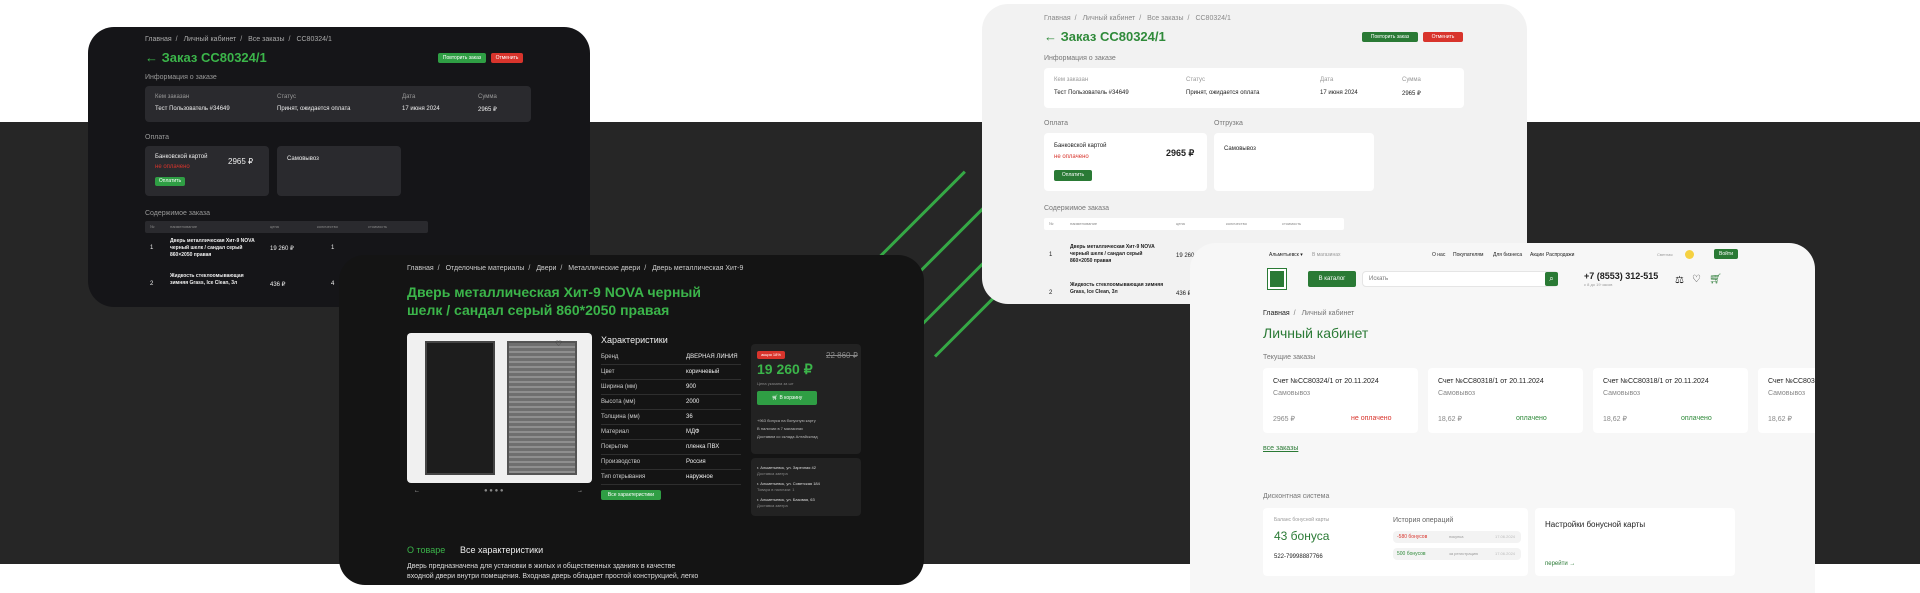 The width and height of the screenshot is (1920, 593). I want to click on spec-key: Производство, so click(621, 462).